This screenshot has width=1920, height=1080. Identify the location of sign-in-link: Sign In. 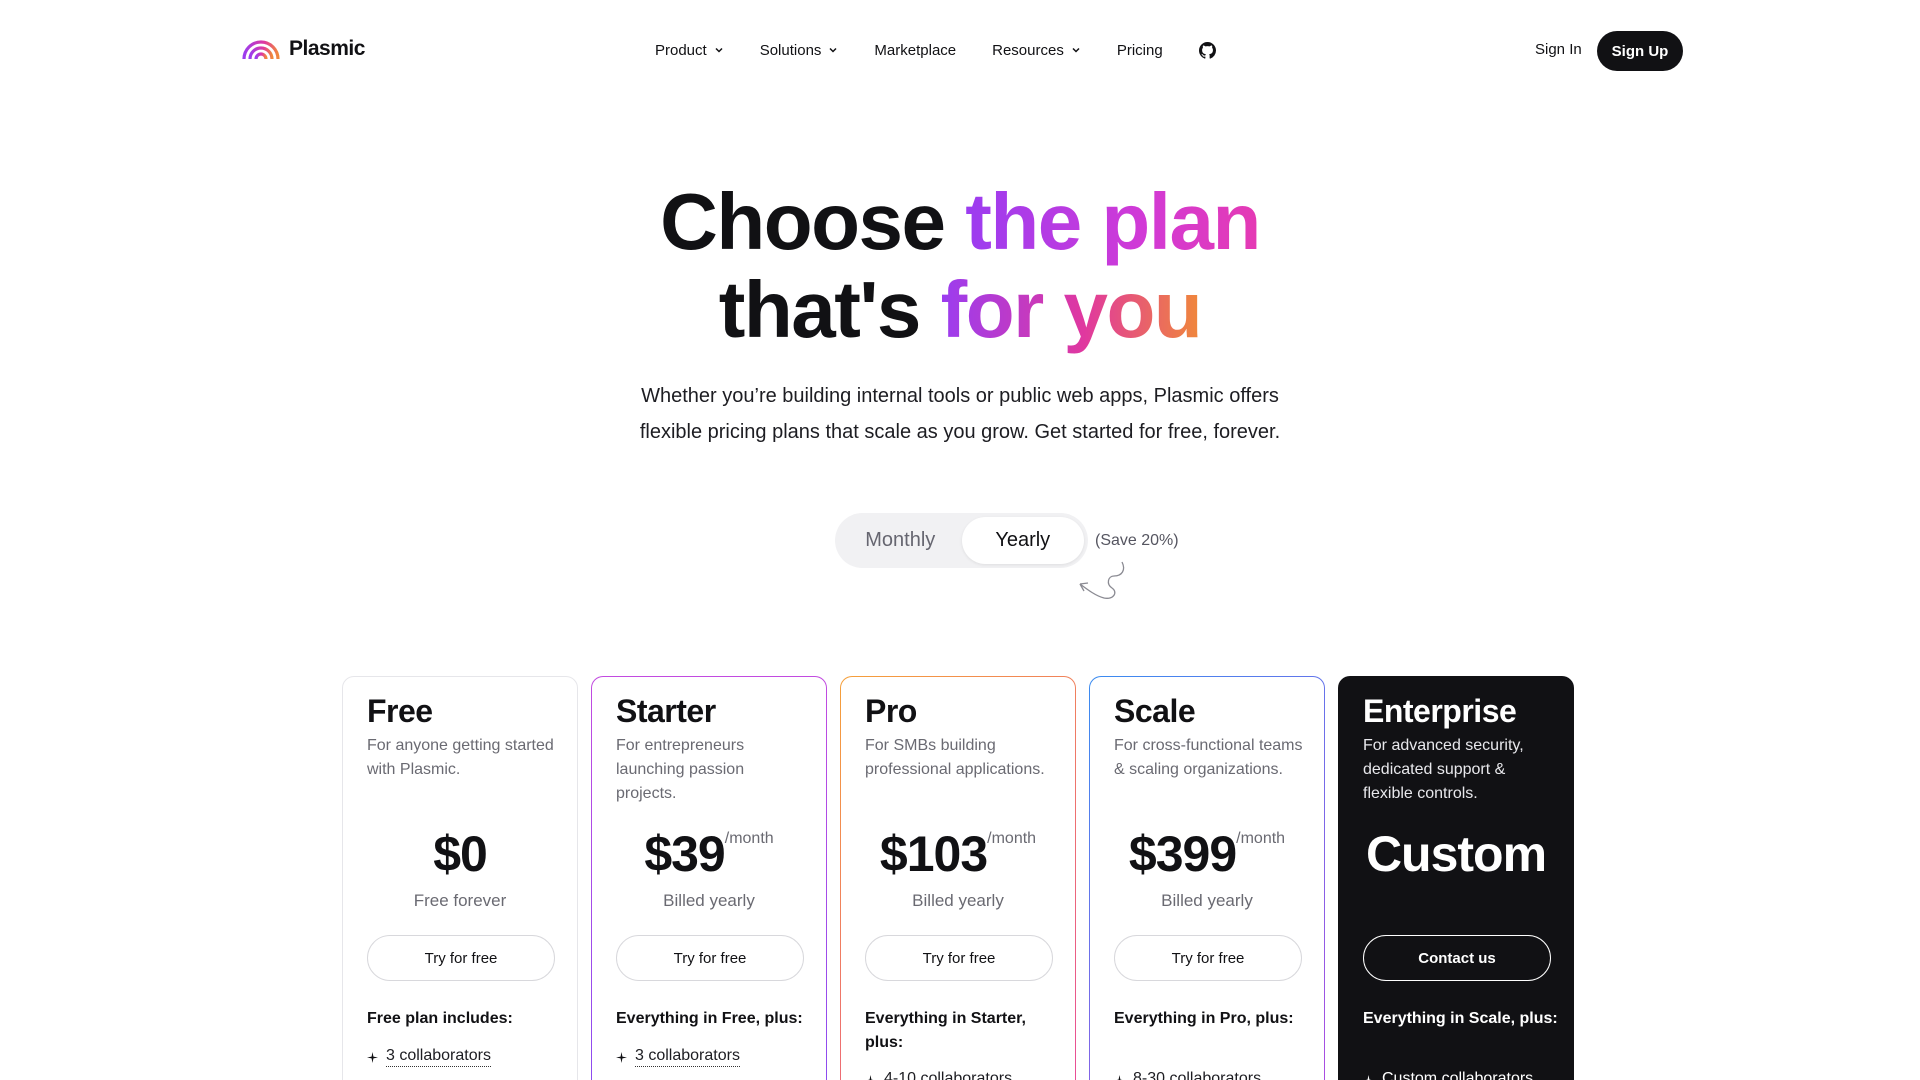
(1558, 49).